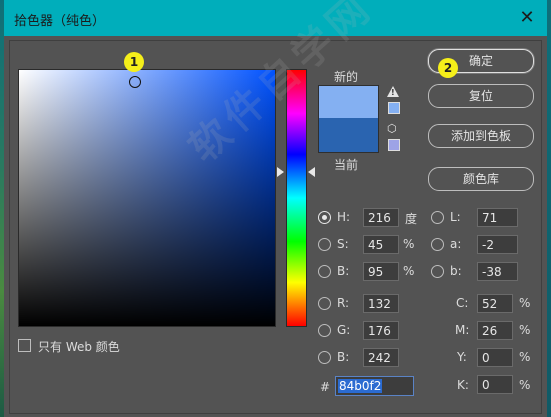  I want to click on current-color-swatch, so click(348, 135).